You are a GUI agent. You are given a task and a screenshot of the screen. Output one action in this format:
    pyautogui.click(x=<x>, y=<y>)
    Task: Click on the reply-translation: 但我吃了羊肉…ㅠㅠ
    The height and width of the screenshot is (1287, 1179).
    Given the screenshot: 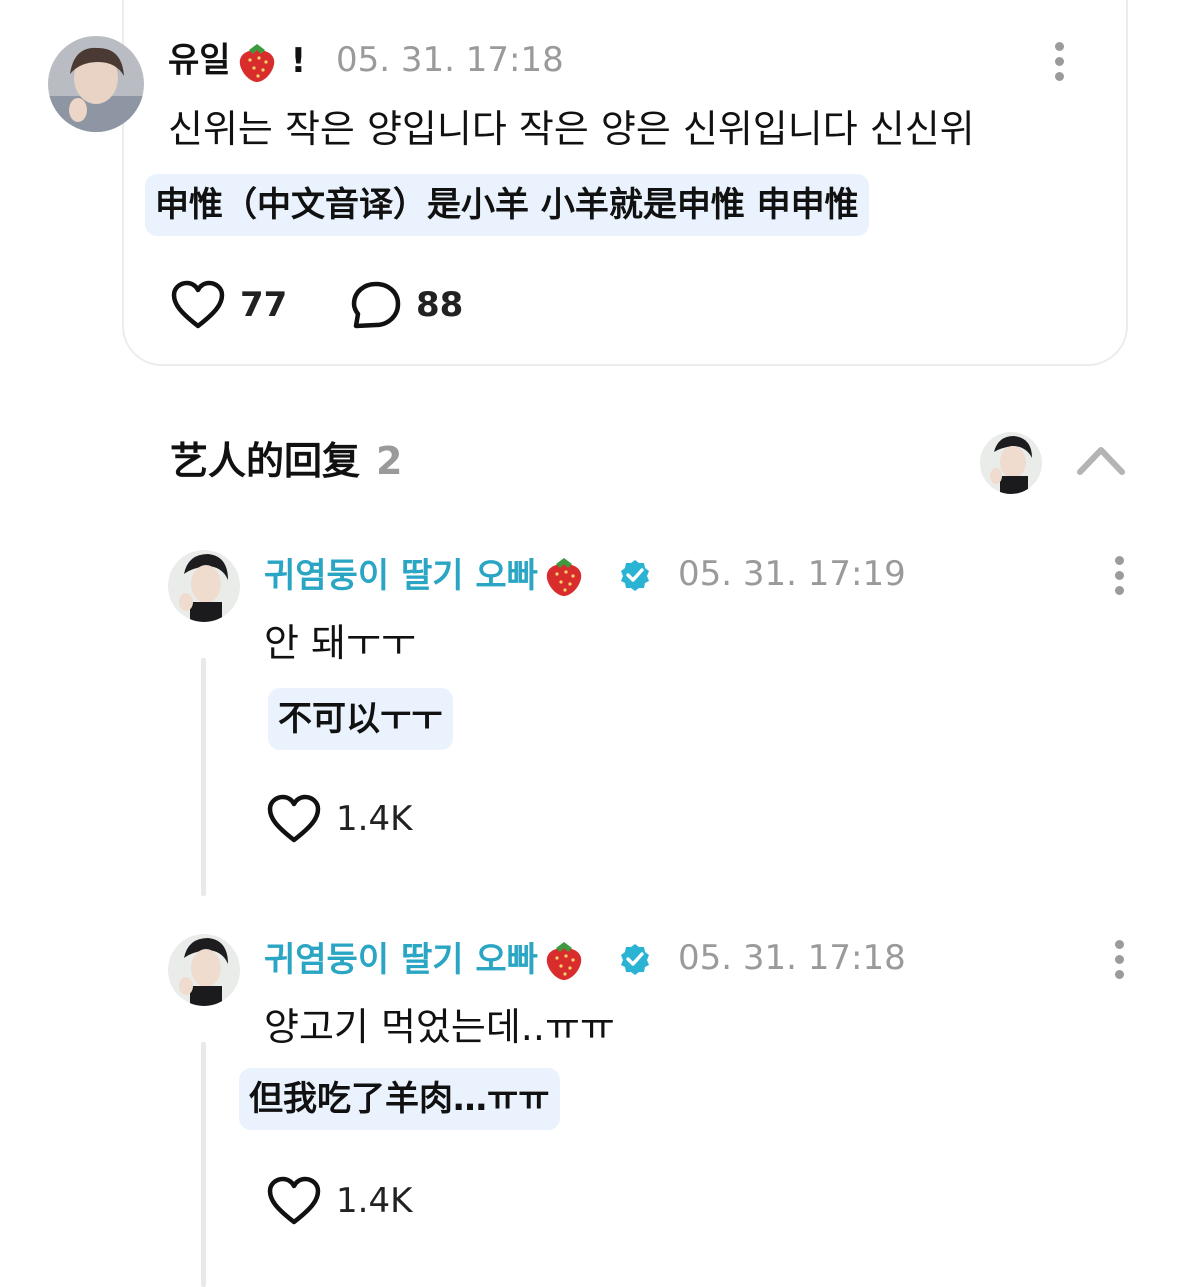 What is the action you would take?
    pyautogui.click(x=399, y=1099)
    